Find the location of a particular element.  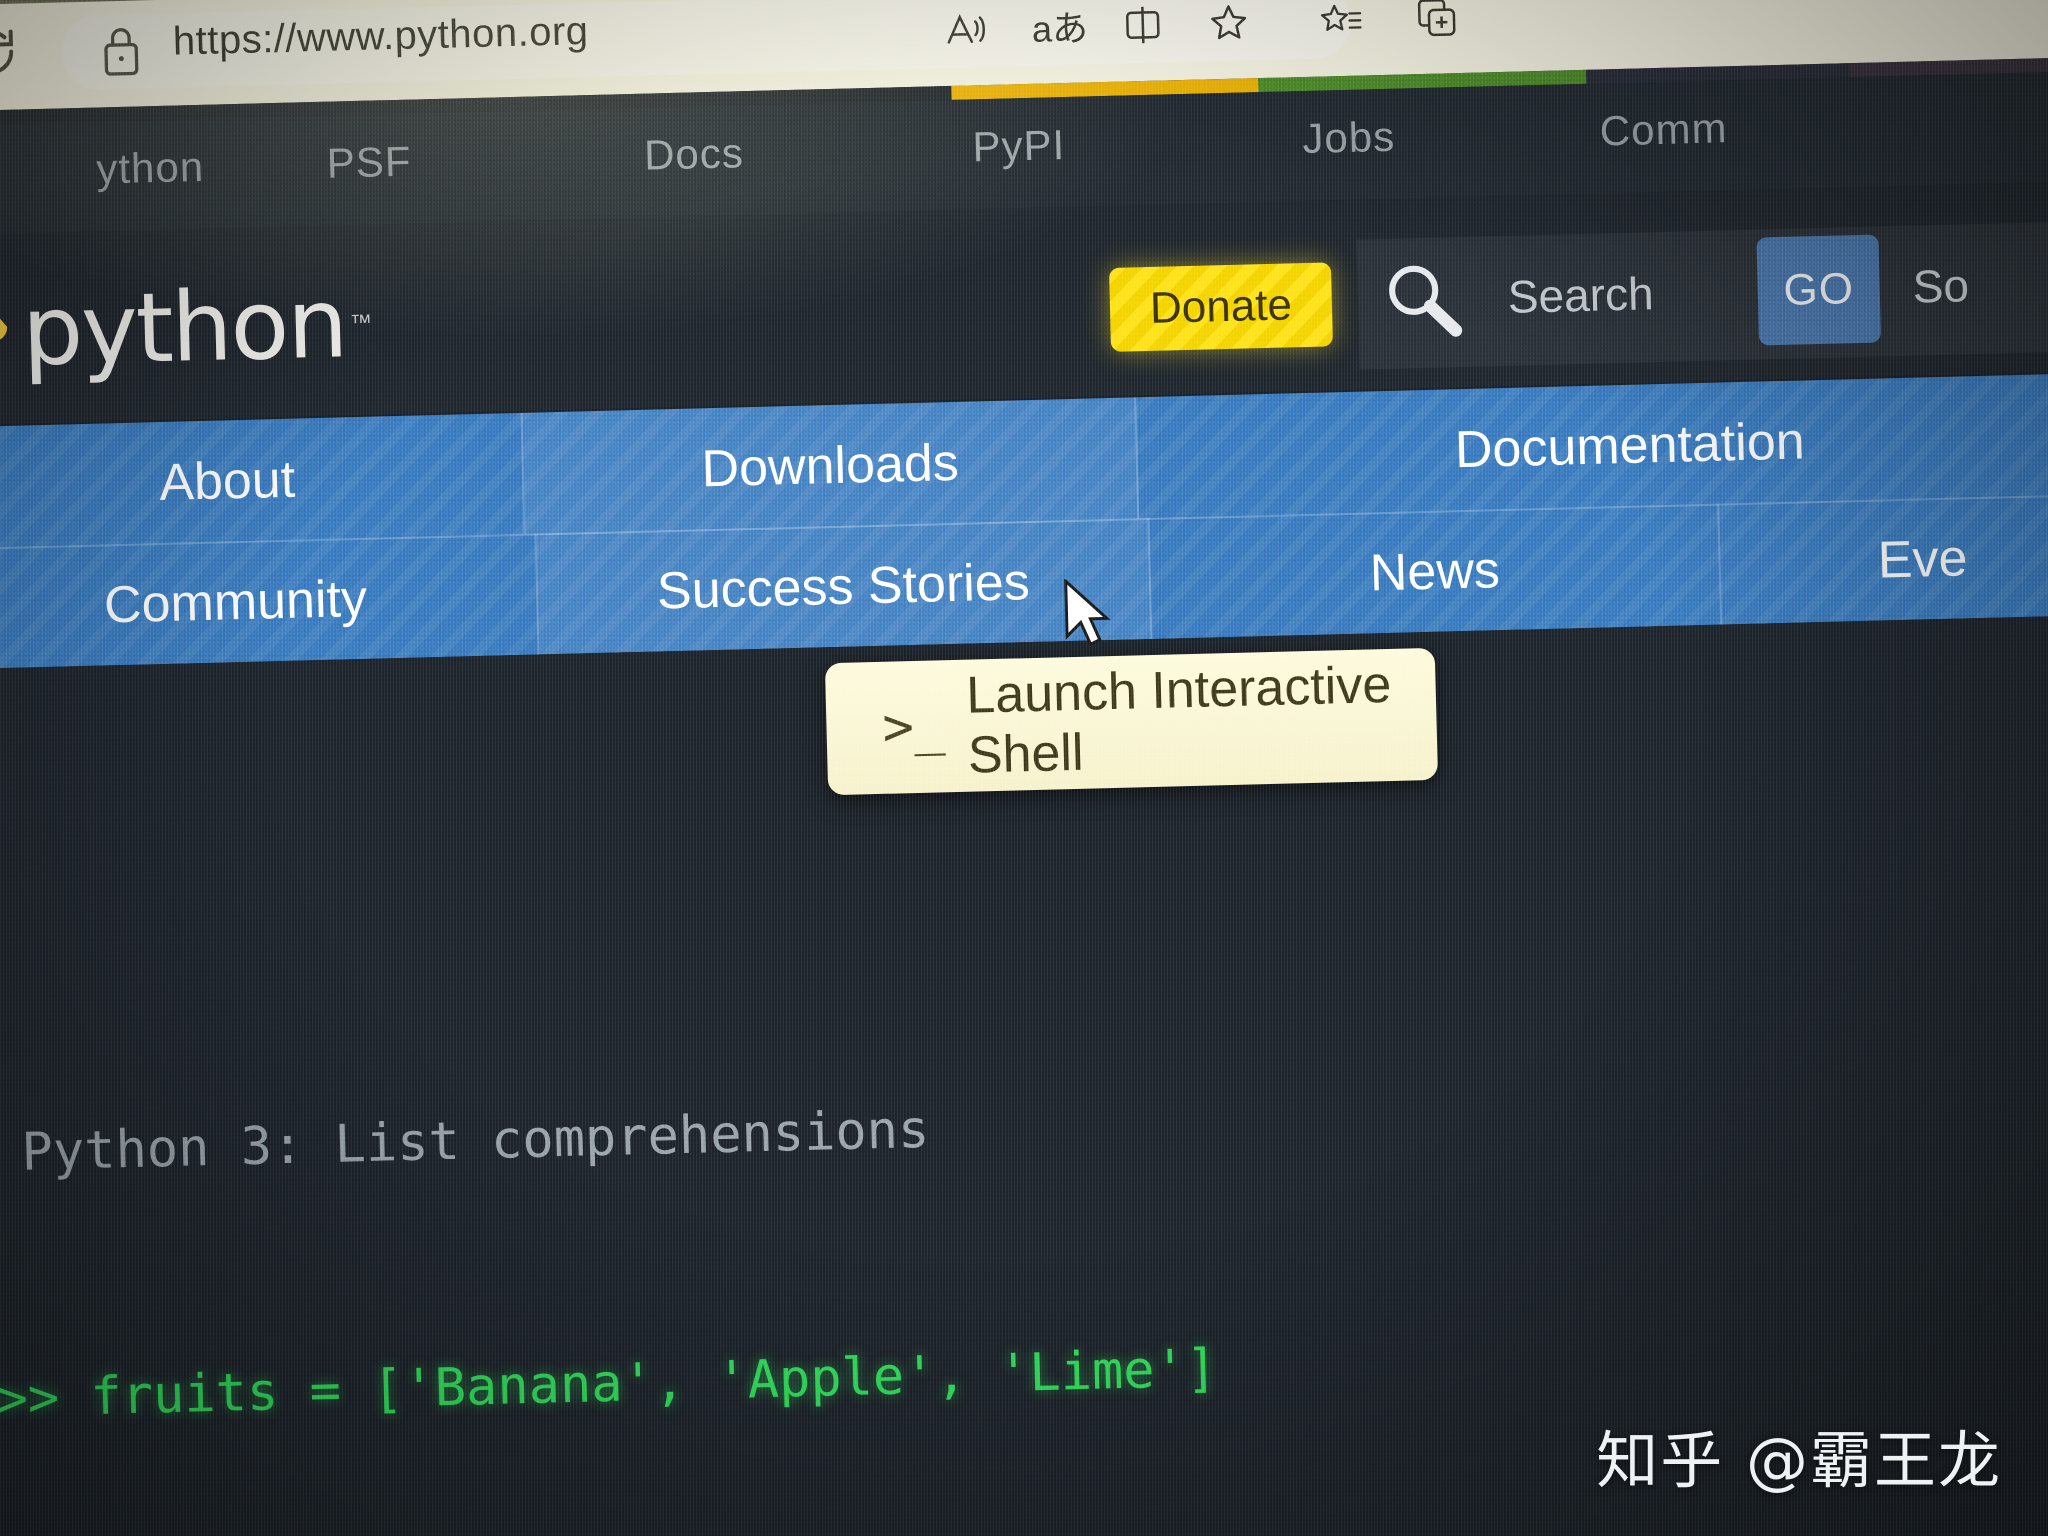

search-icon is located at coordinates (1423, 299).